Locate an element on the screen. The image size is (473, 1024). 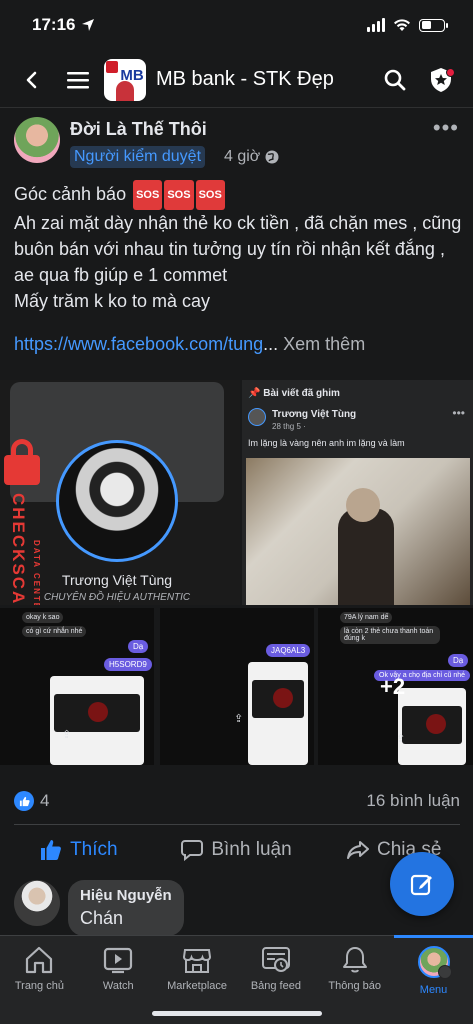
comment-button: Bình luận is located at coordinates (237, 850).